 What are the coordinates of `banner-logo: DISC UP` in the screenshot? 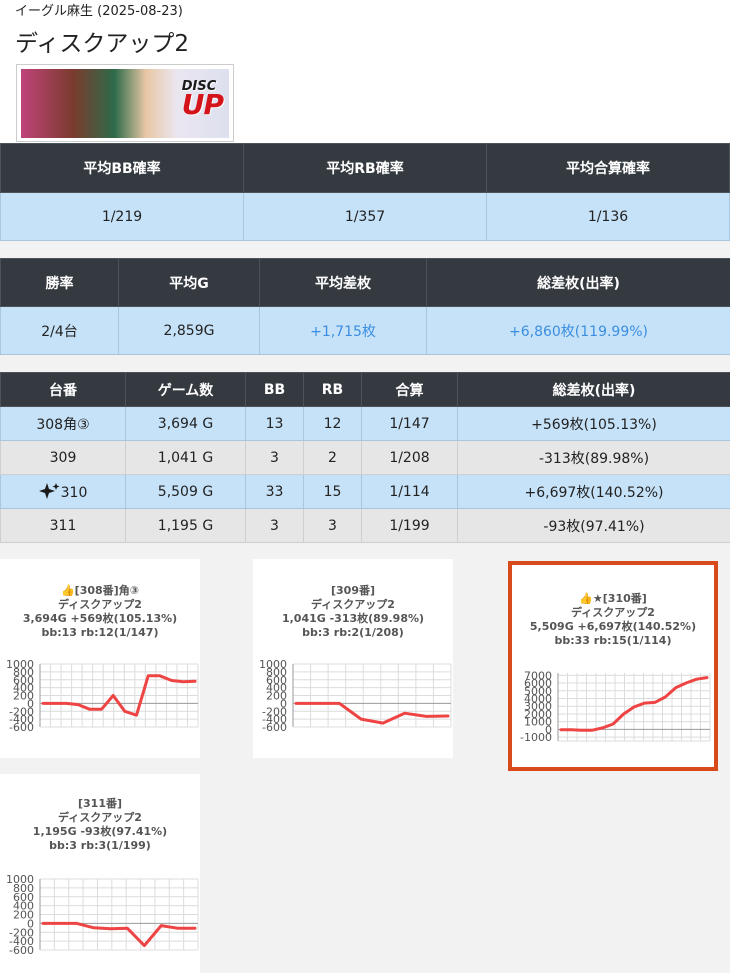 It's located at (202, 100).